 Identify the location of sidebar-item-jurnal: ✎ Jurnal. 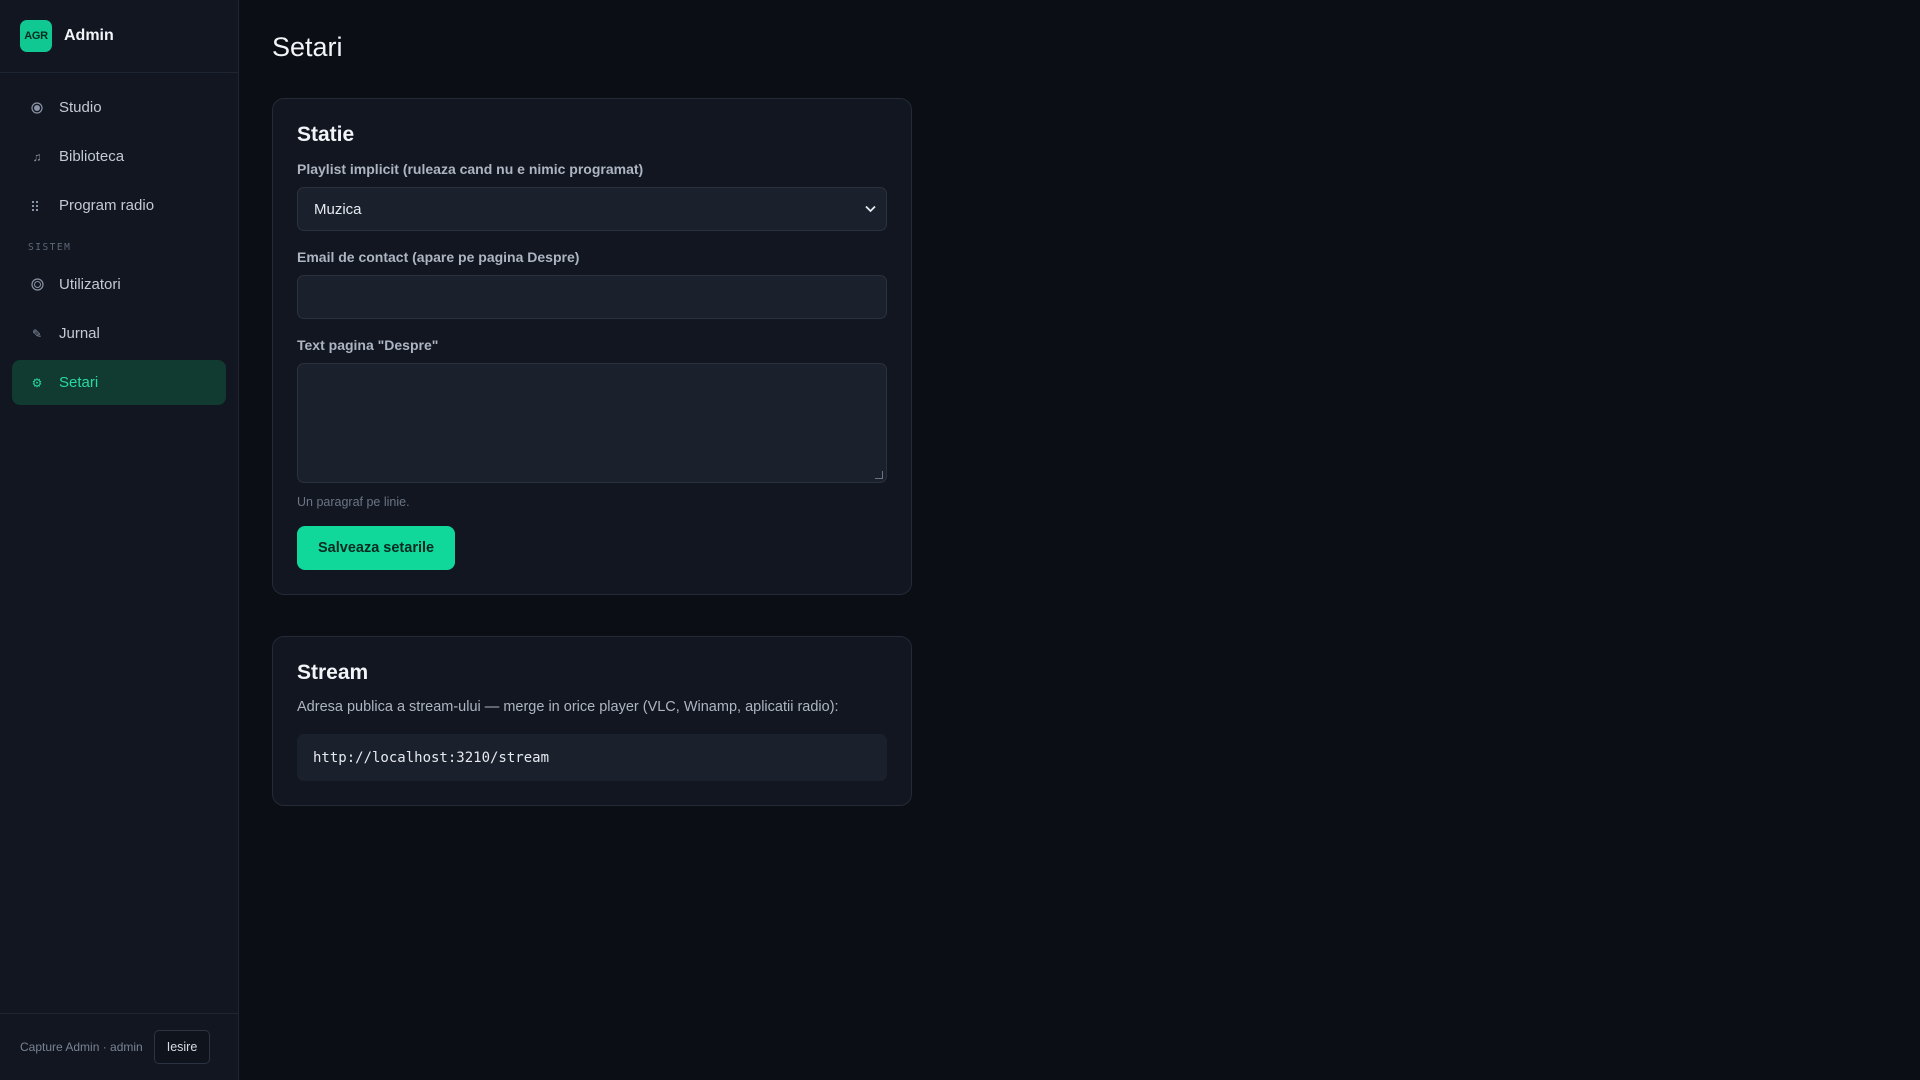
(119, 333).